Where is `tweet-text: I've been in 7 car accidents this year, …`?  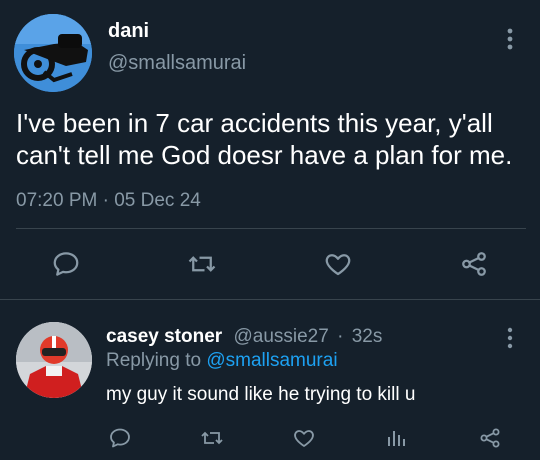 tweet-text: I've been in 7 car accidents this year, … is located at coordinates (264, 139).